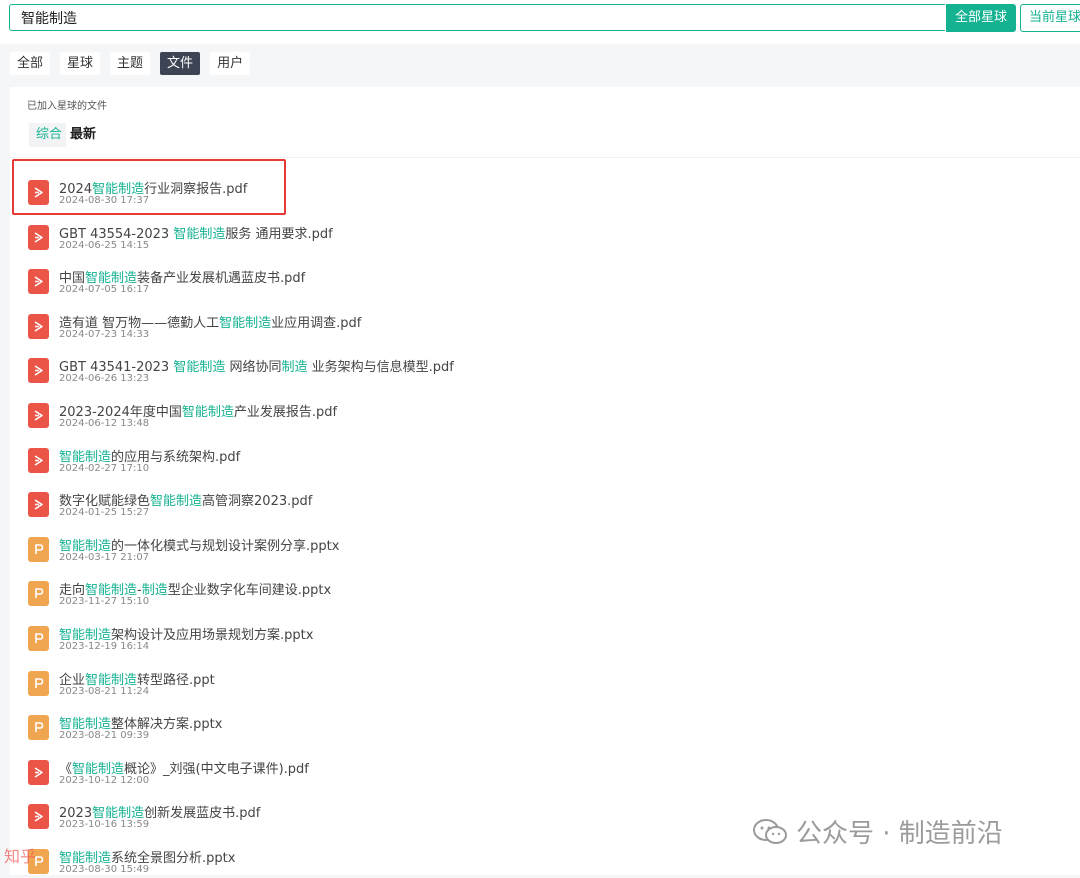 This screenshot has width=1080, height=878. I want to click on file-date: 2023-10-16 13:59, so click(104, 825).